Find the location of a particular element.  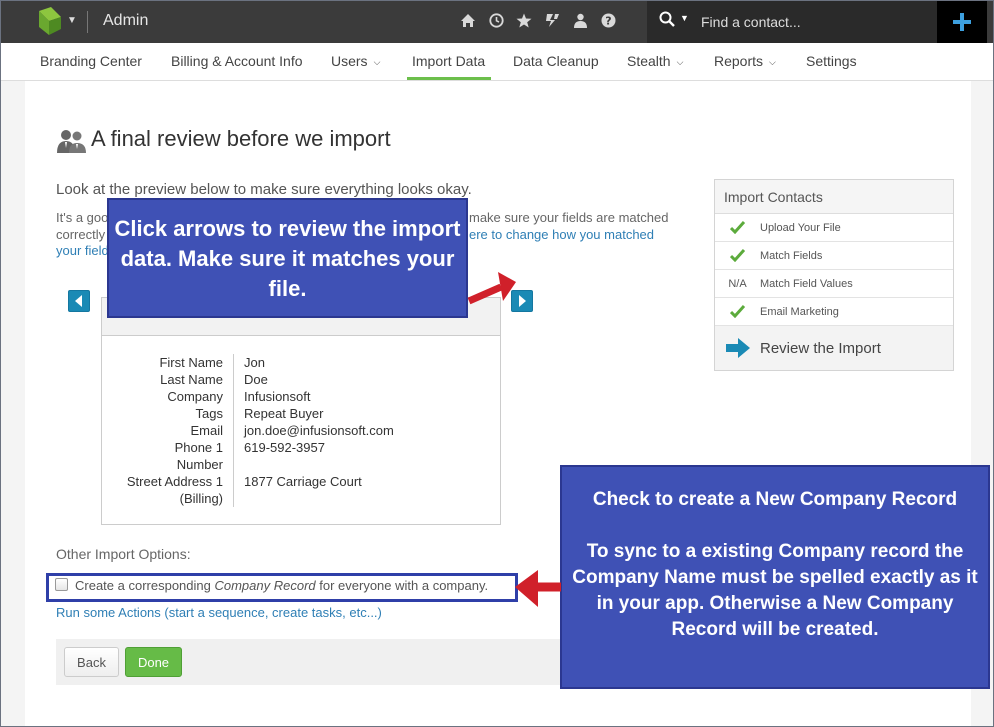

preview-row: Number is located at coordinates (301, 464).